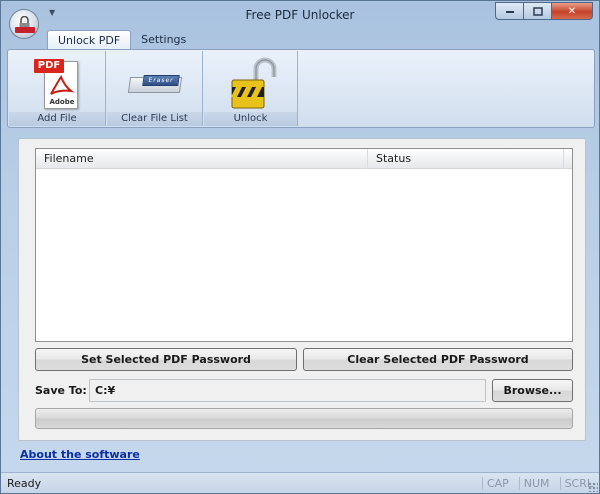 The width and height of the screenshot is (600, 494). I want to click on eraser-band-label: Eraser, so click(160, 80).